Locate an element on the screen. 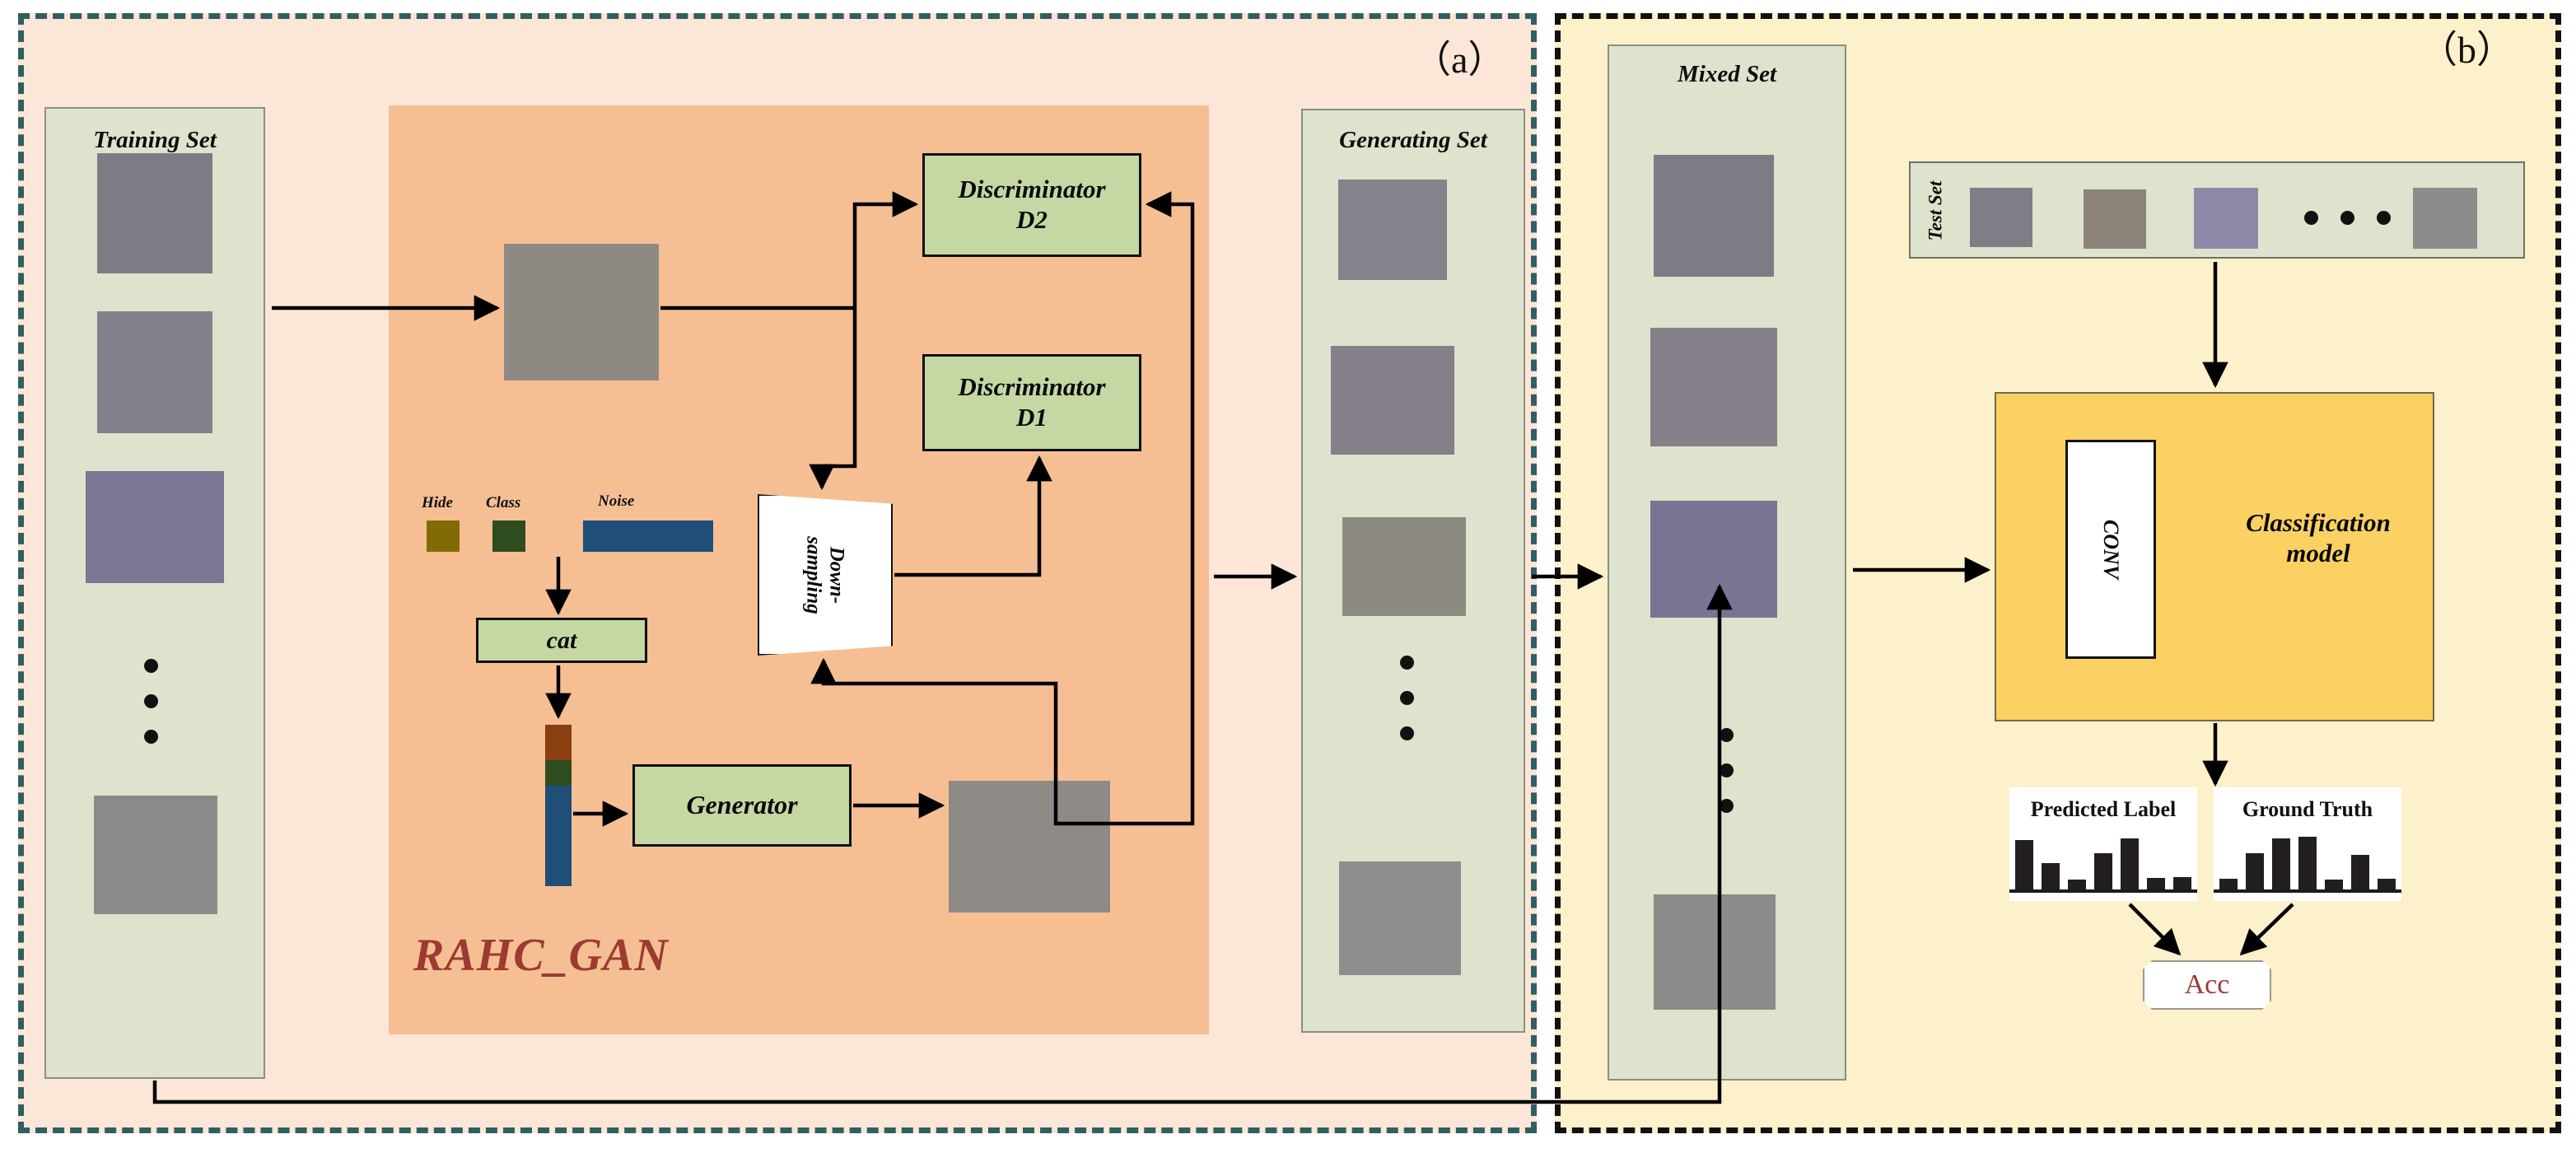  discriminator-d1-line2: D1 is located at coordinates (1032, 417).